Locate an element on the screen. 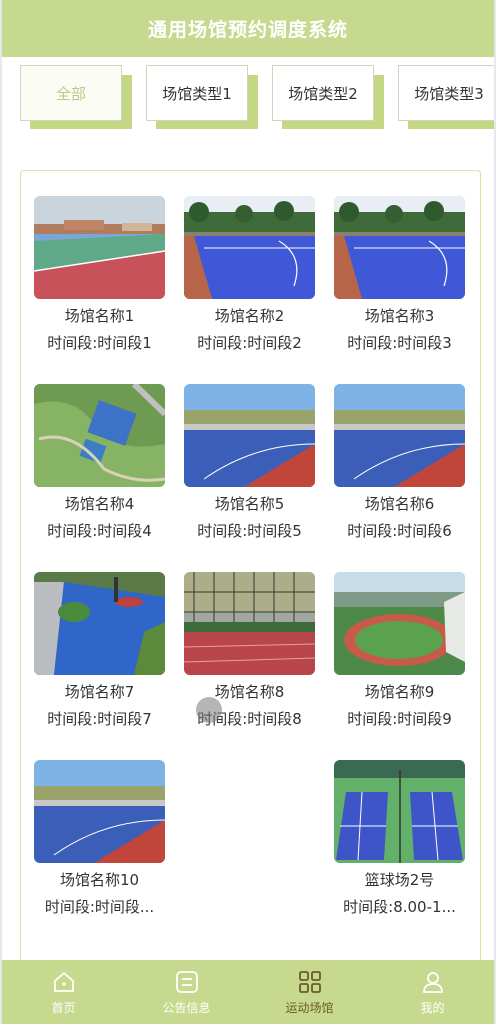 The image size is (496, 1024). tab-label: 场馆类型3 is located at coordinates (446, 93).